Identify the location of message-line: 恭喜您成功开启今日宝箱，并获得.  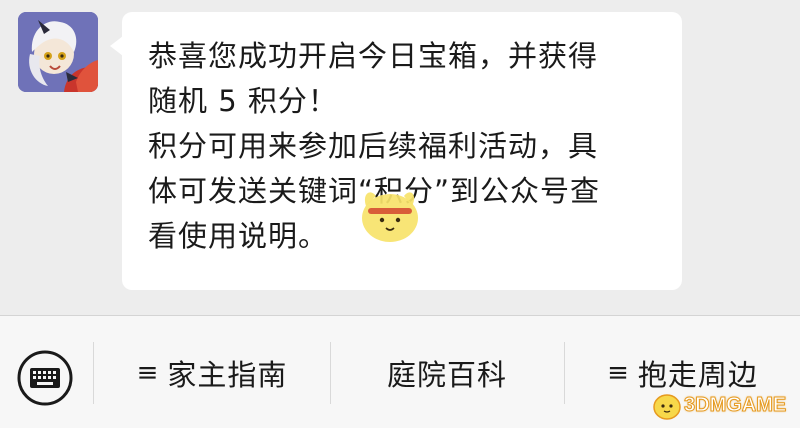
(373, 56).